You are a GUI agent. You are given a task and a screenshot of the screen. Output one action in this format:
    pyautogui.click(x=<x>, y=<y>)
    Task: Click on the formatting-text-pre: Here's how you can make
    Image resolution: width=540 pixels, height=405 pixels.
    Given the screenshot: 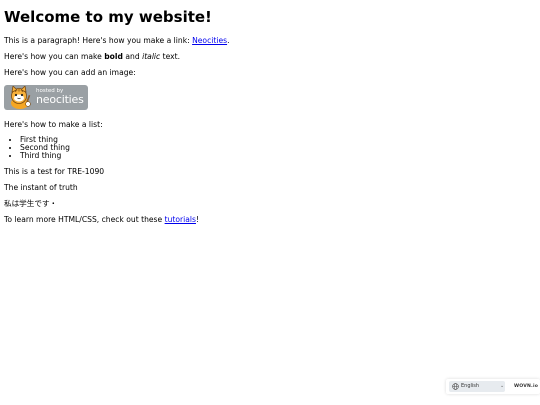 What is the action you would take?
    pyautogui.click(x=54, y=56)
    